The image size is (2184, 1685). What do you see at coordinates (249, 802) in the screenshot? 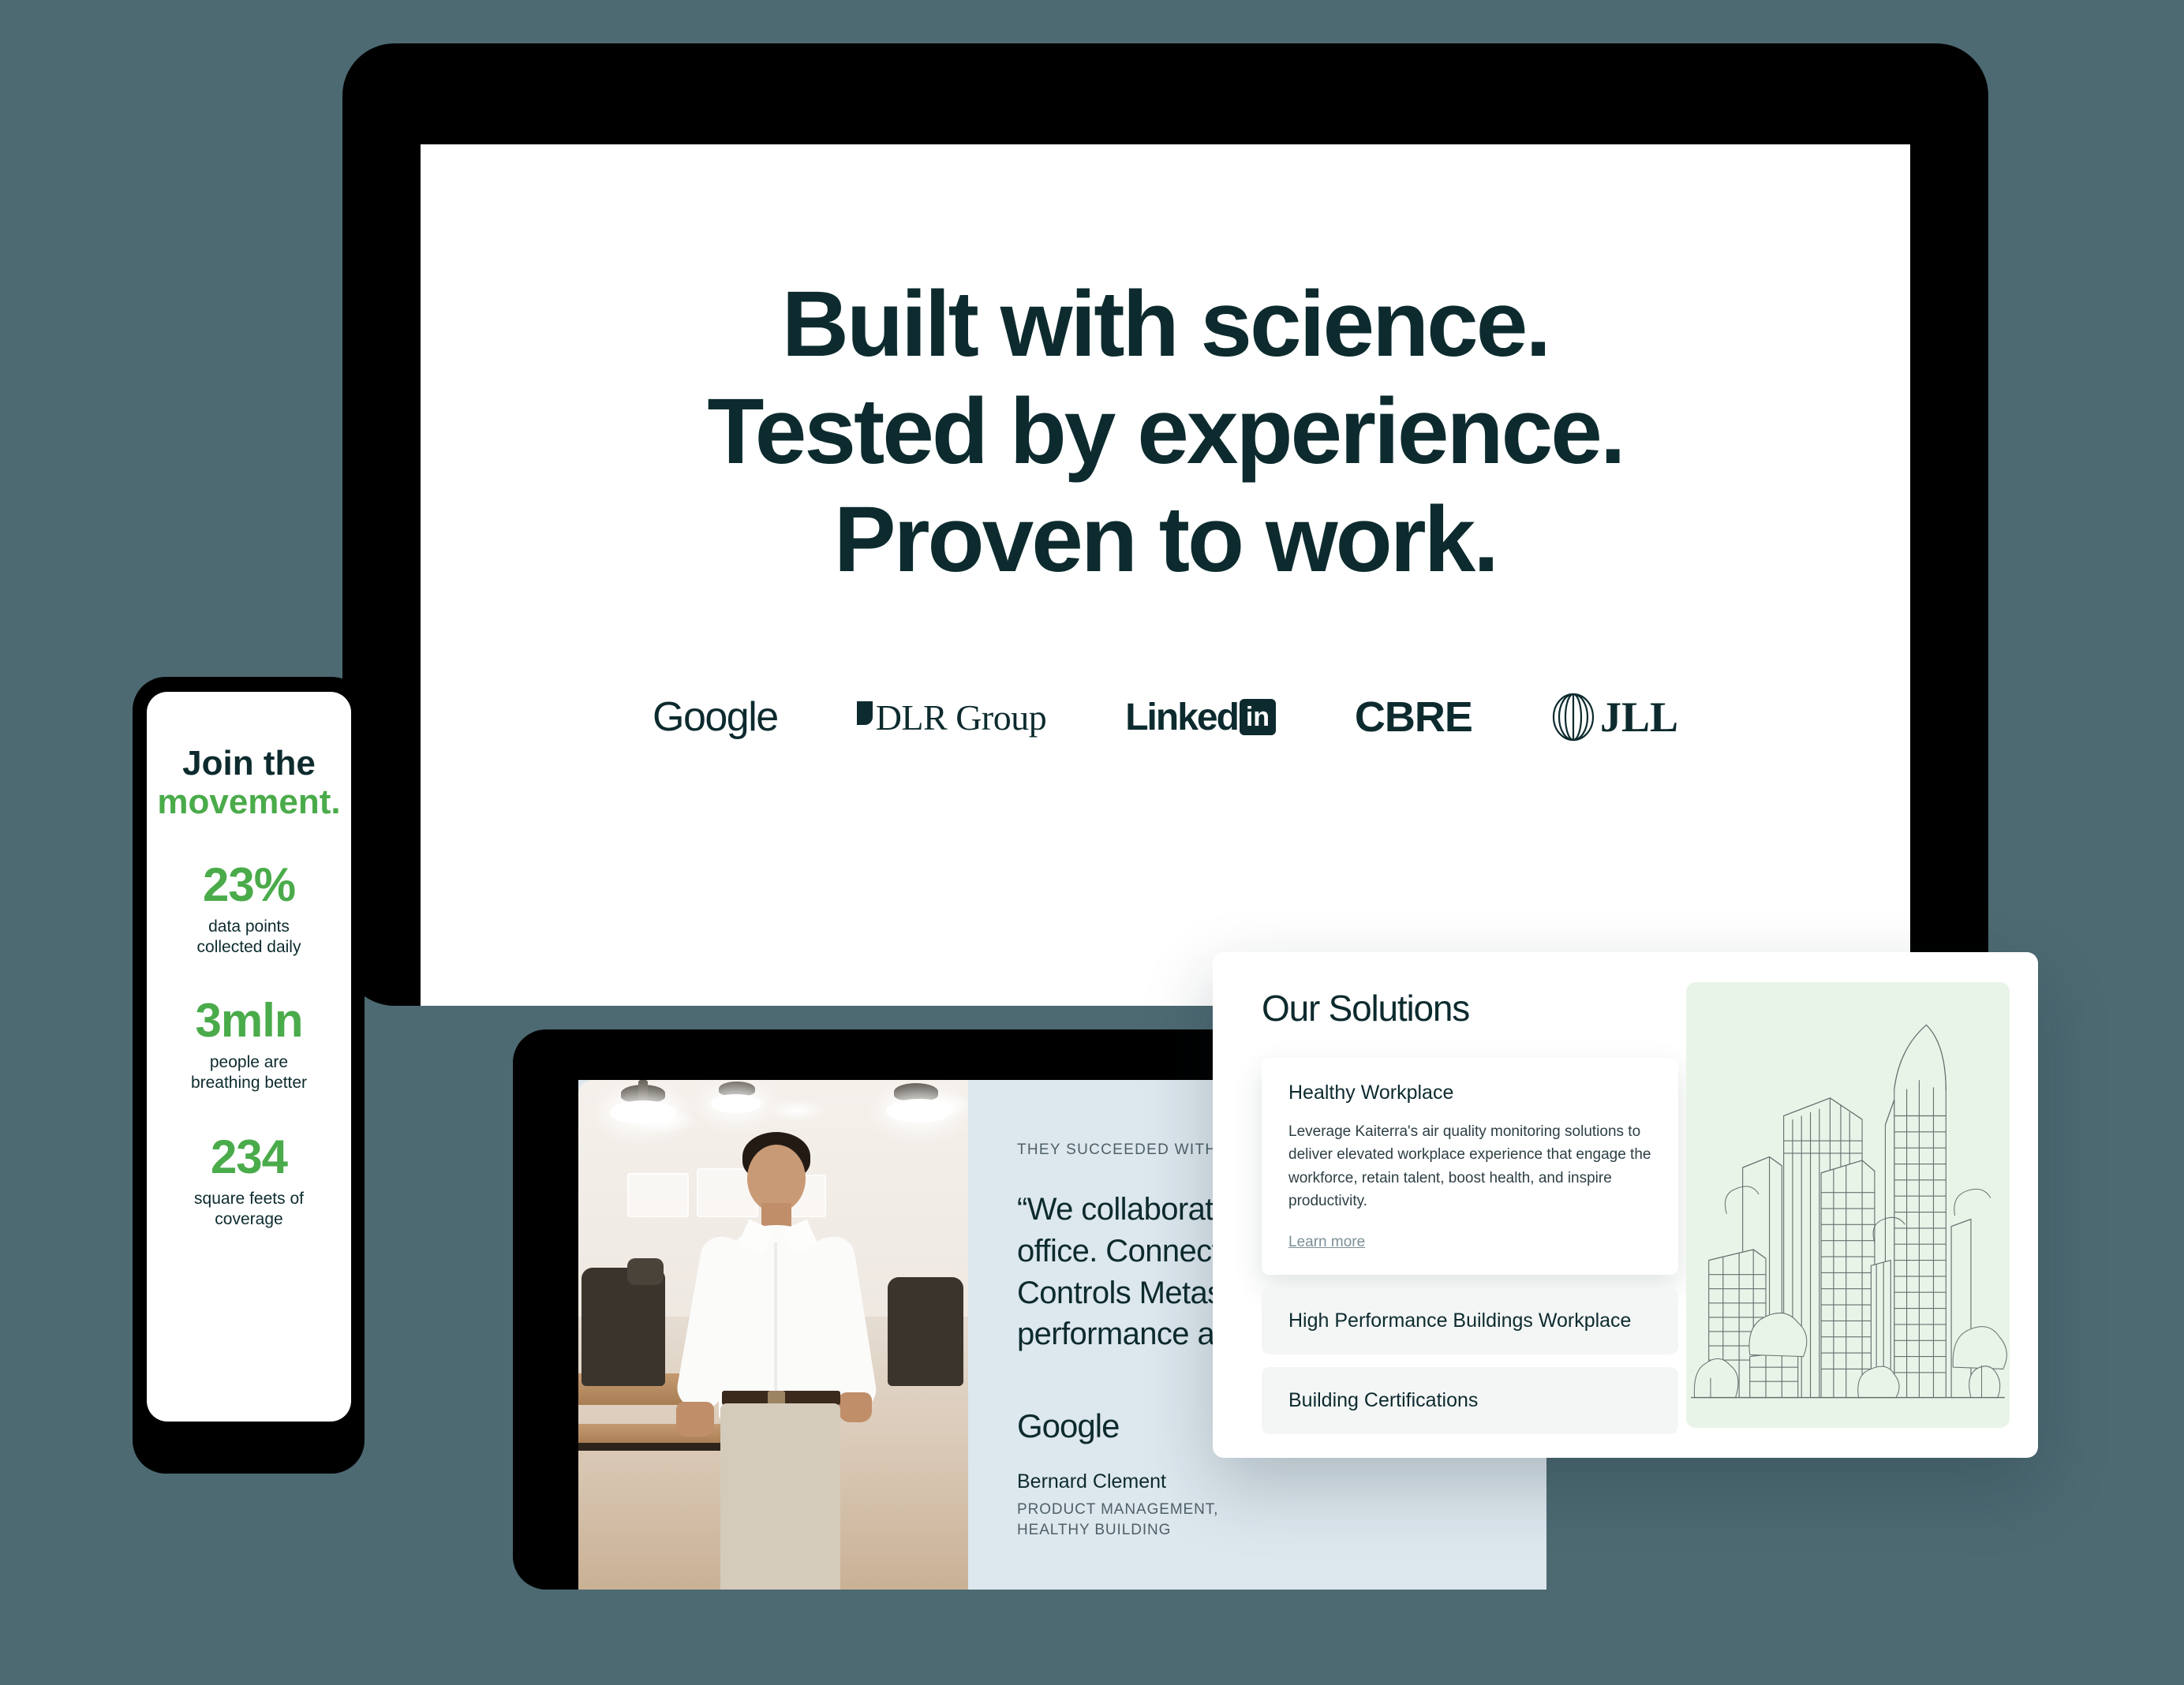
I see `join-title-line-2: movement.` at bounding box center [249, 802].